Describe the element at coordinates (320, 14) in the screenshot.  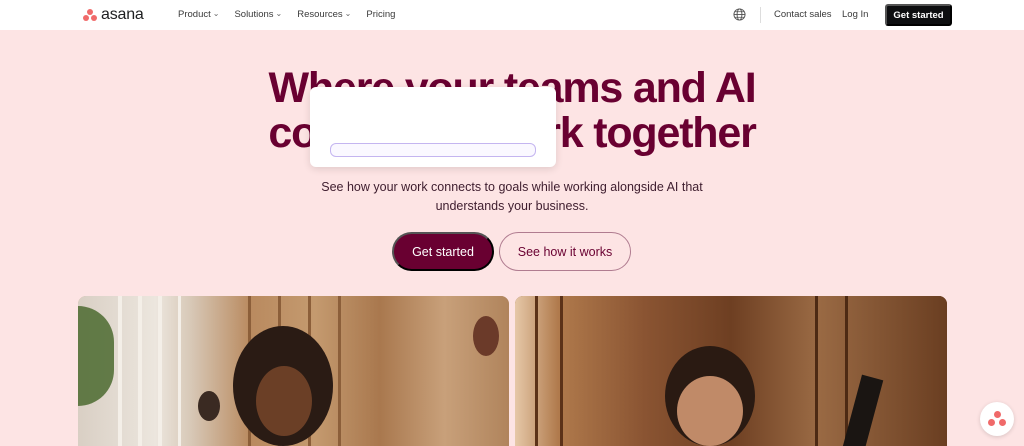
I see `nav-resources-label: Resources` at that location.